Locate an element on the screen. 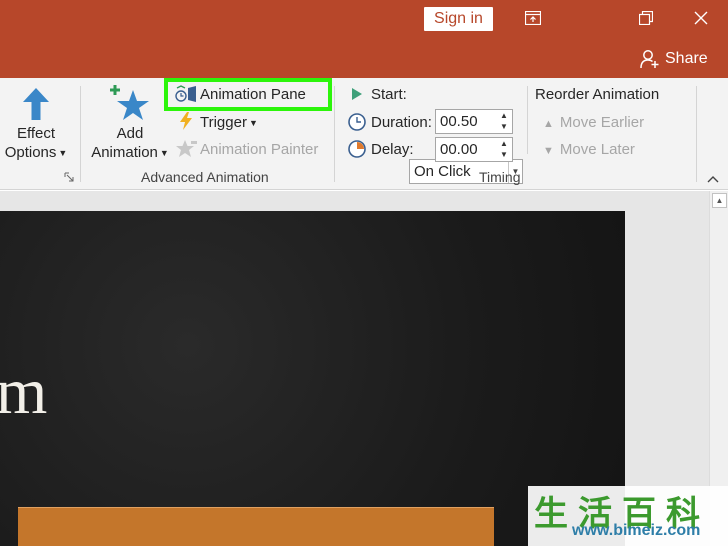 This screenshot has width=728, height=546. move-earlier-label: Move Earlier is located at coordinates (602, 122).